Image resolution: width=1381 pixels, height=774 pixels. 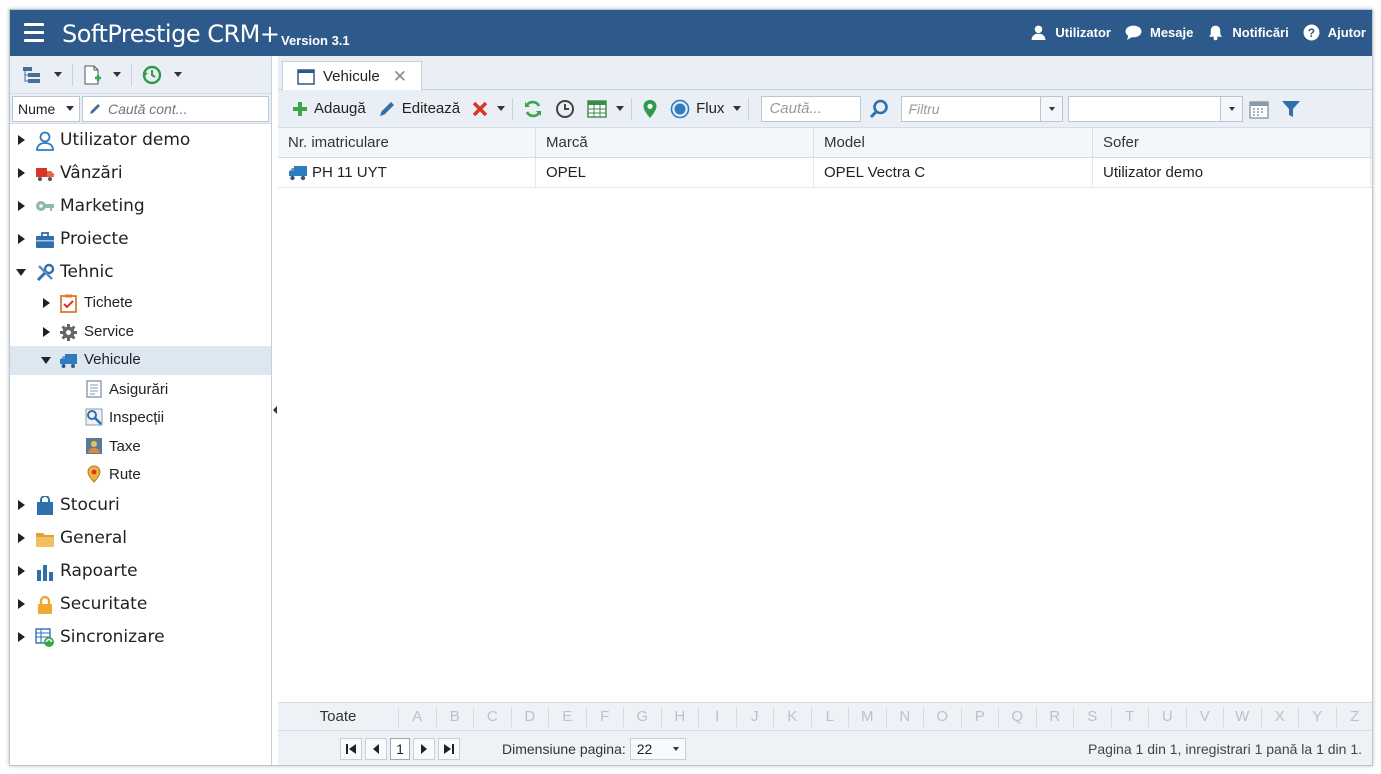 What do you see at coordinates (58, 75) in the screenshot?
I see `tree-view-dropdown` at bounding box center [58, 75].